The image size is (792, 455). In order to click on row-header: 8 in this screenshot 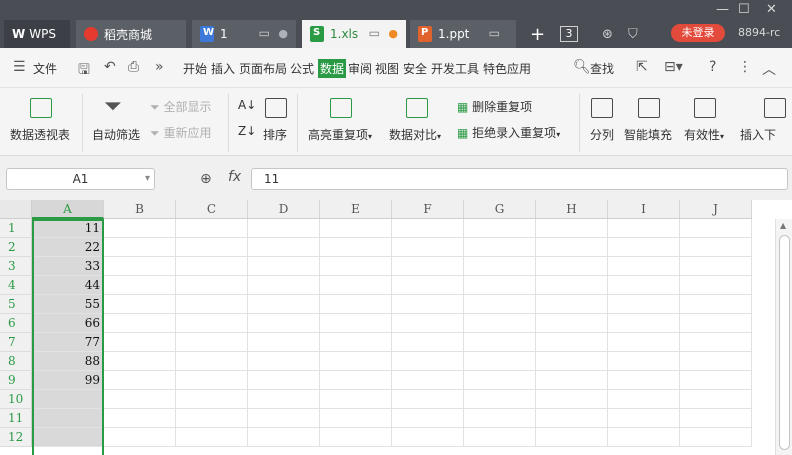, I will do `click(16, 361)`.